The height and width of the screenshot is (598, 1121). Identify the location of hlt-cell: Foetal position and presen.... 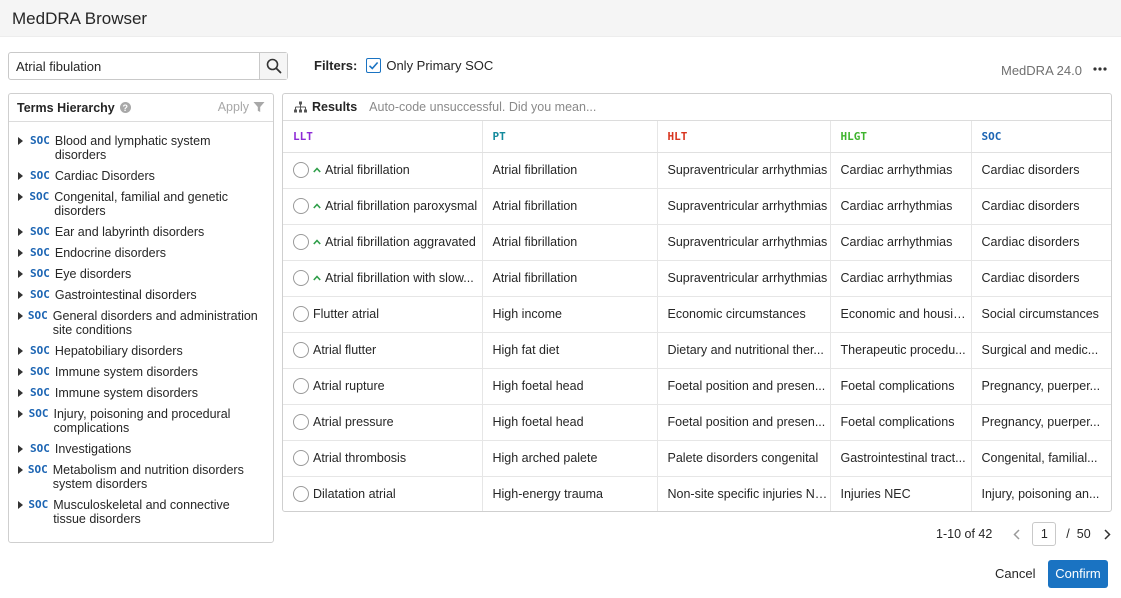
(744, 422).